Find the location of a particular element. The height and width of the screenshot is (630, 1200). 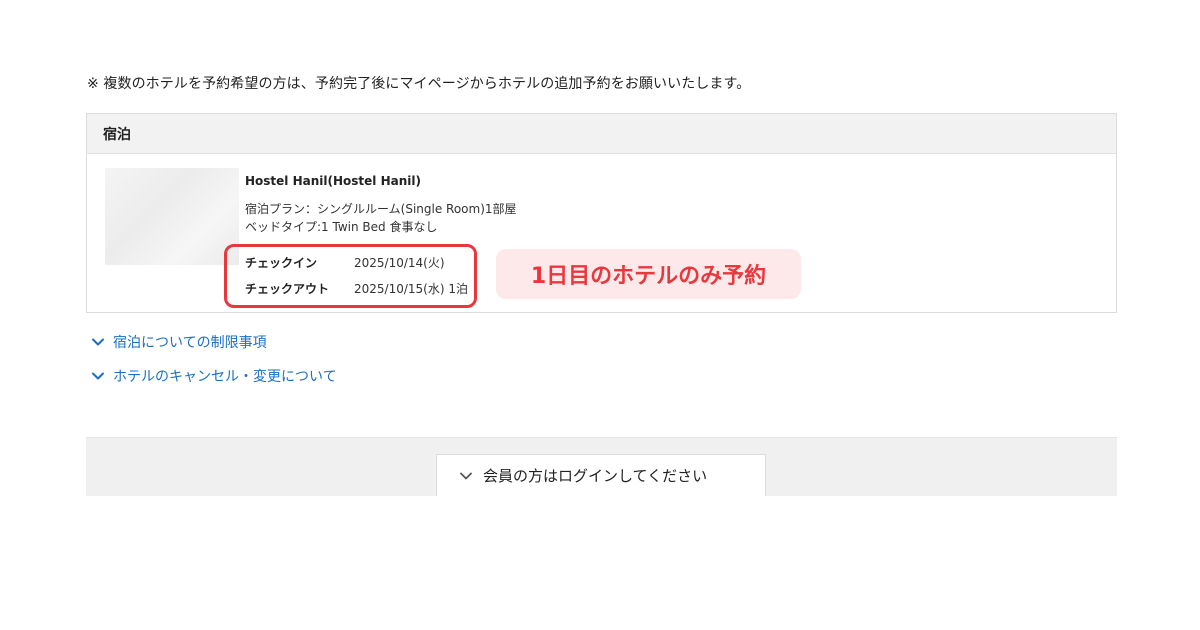

member-login-toggle: 会員の方はログインしてください is located at coordinates (601, 475).